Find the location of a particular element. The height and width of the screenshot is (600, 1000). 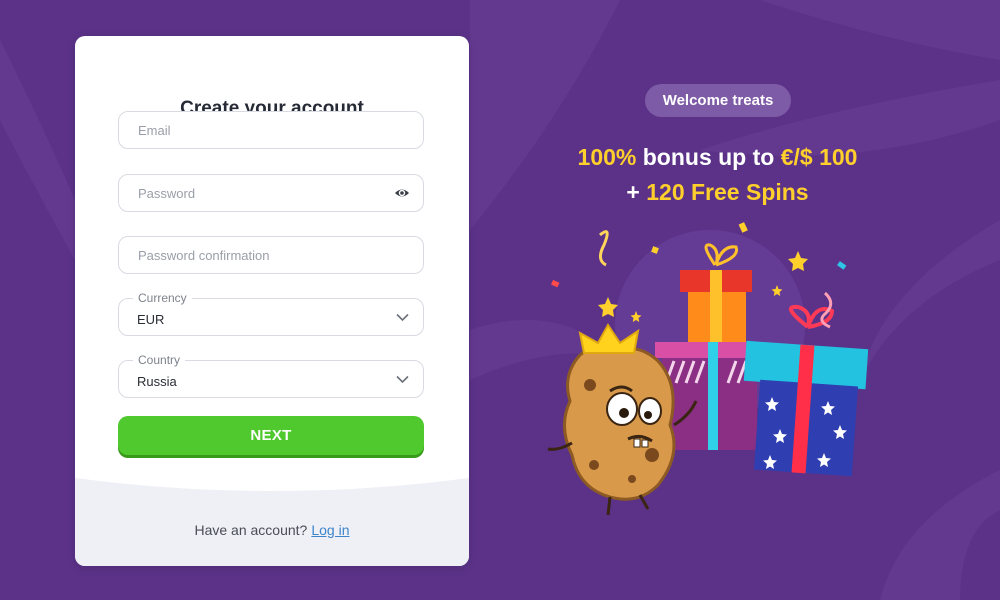

next-button: NEXT is located at coordinates (271, 435).